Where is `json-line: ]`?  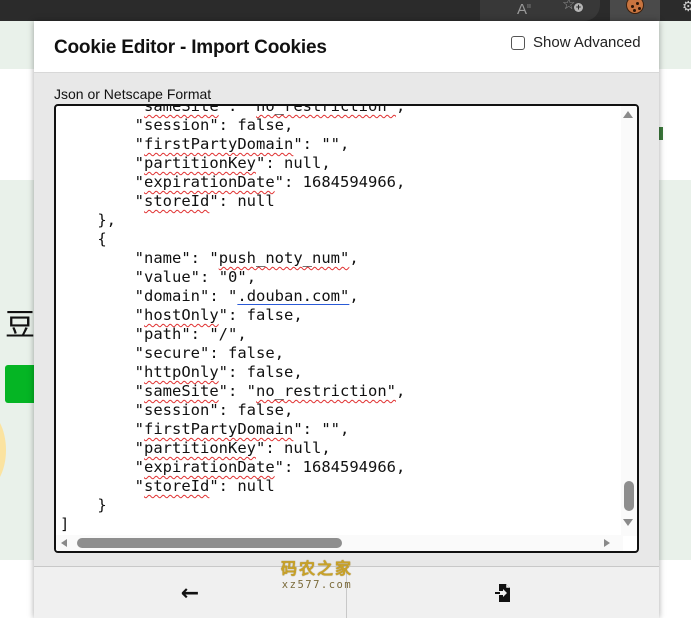
json-line: ] is located at coordinates (65, 524).